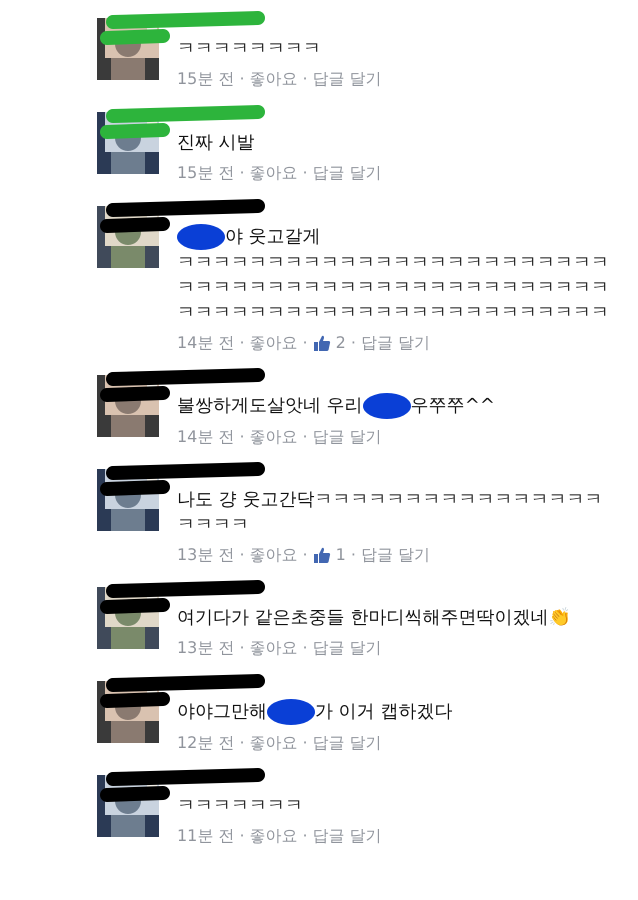  I want to click on comment-text: 여기다가 같은초중들 한마디씩해주면딱이겠네👏, so click(374, 618).